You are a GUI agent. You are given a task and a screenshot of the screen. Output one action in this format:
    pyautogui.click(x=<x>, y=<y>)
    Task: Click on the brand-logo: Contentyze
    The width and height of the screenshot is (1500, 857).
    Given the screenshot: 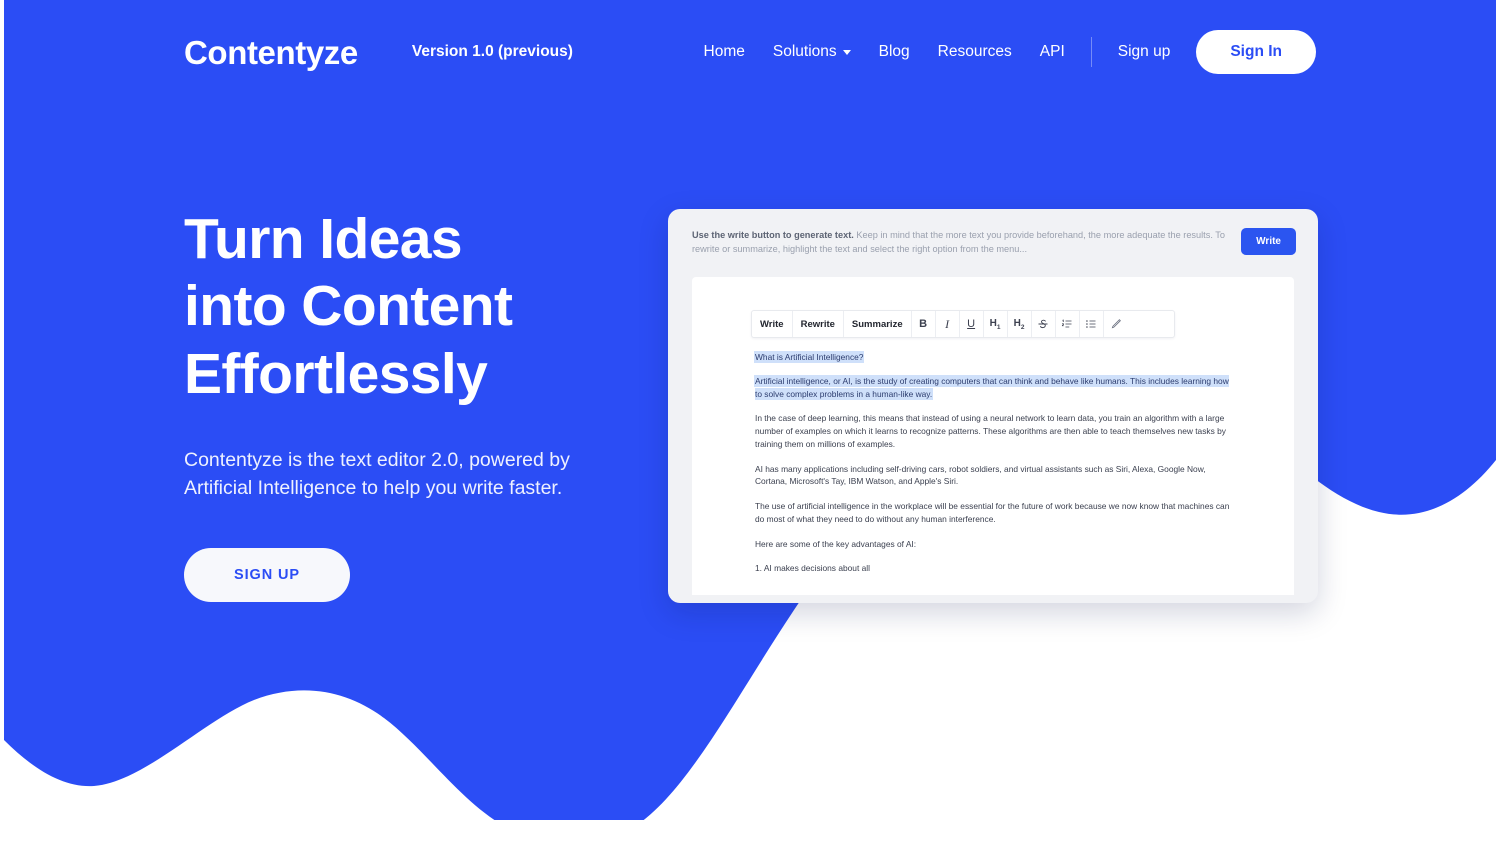 What is the action you would take?
    pyautogui.click(x=271, y=52)
    